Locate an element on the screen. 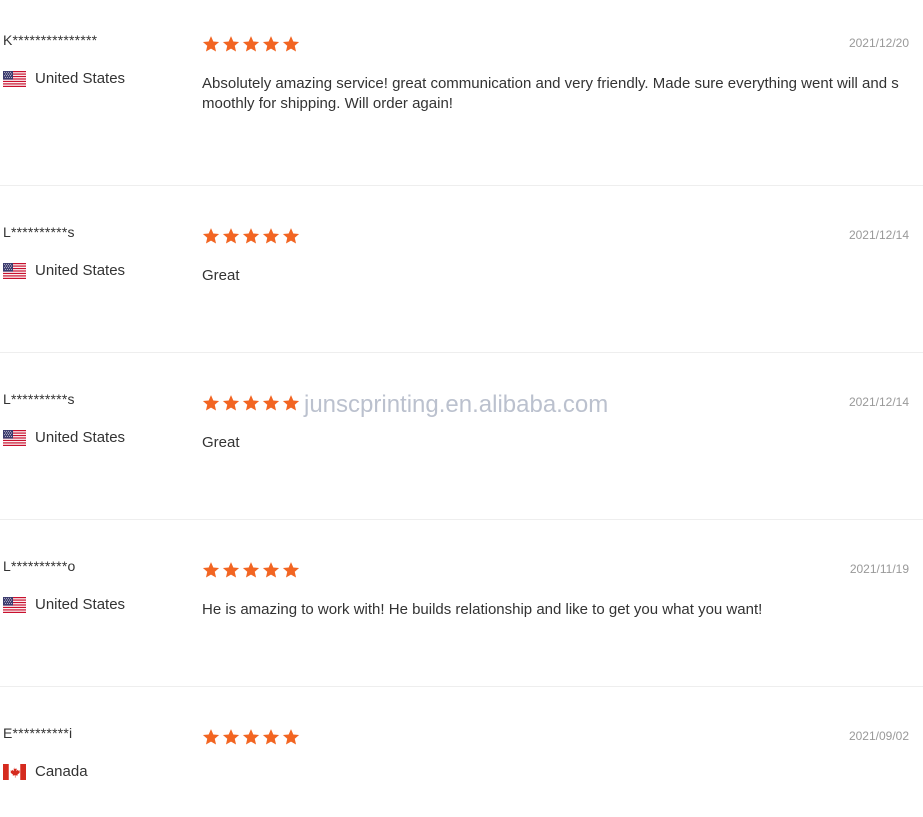 Image resolution: width=923 pixels, height=817 pixels. reviewer-name: E**********i is located at coordinates (38, 733).